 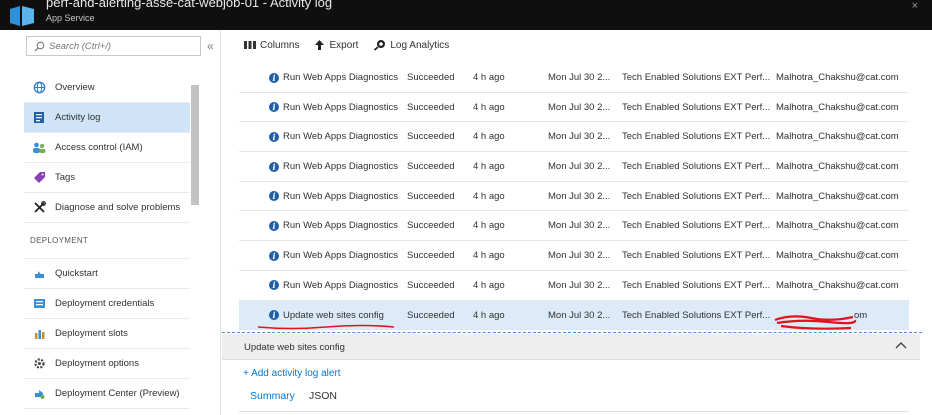 What do you see at coordinates (107, 364) in the screenshot?
I see `nav-item-deployment-options: Deployment options` at bounding box center [107, 364].